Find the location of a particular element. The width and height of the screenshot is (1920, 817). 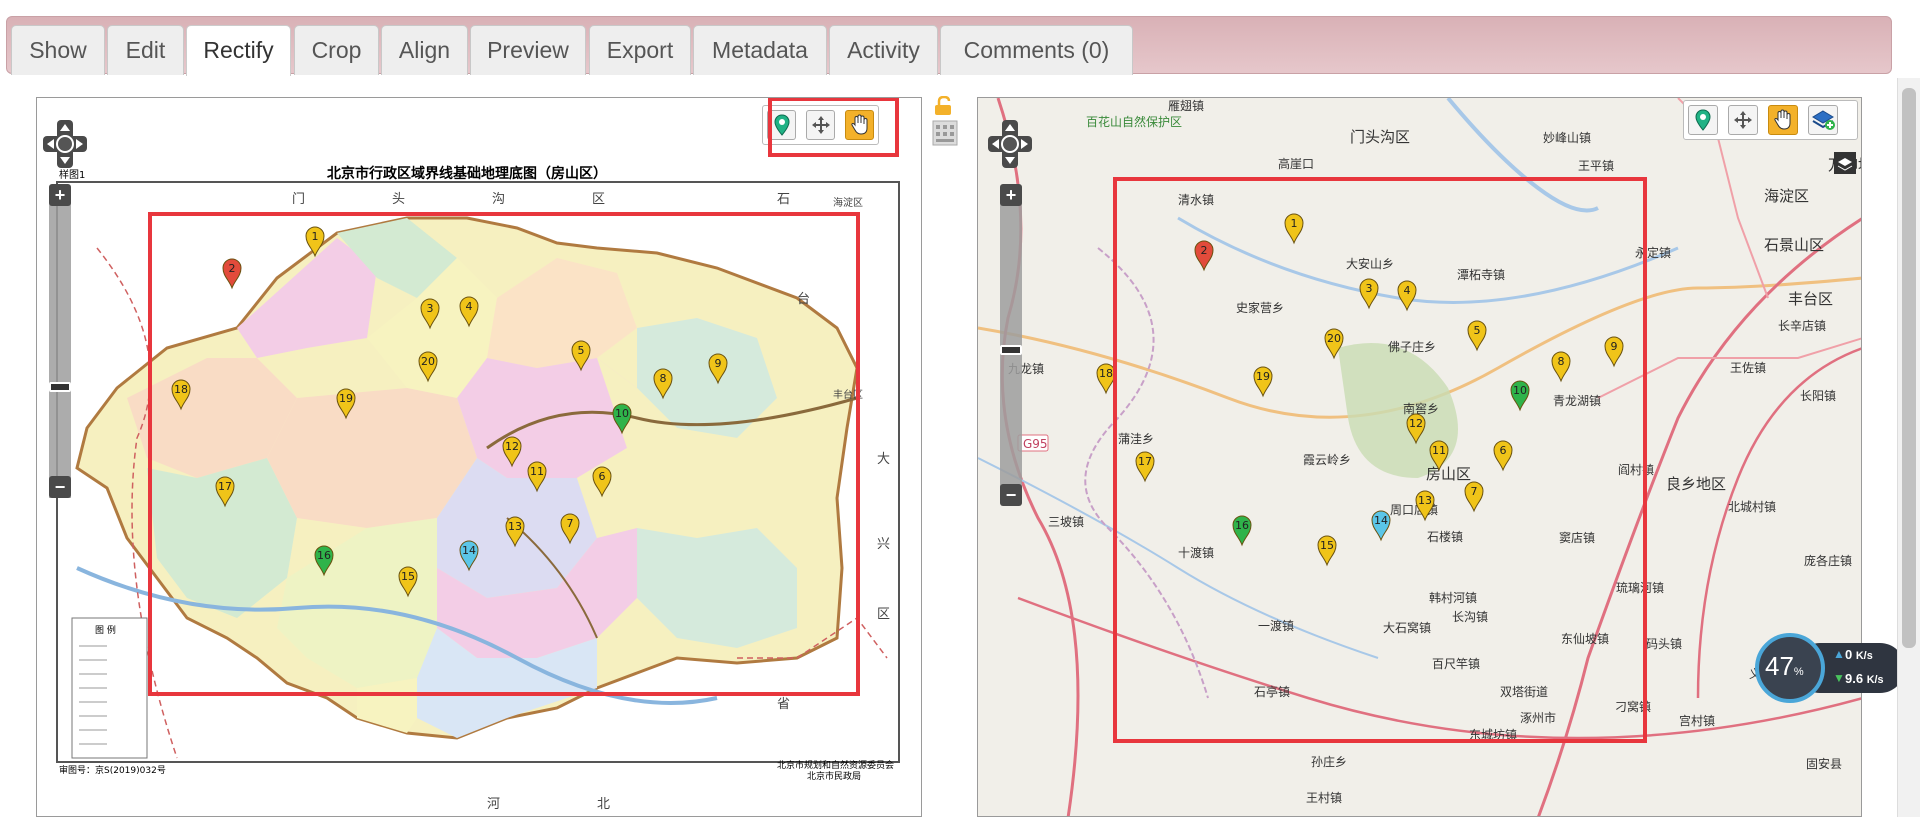

edge-label: 石 is located at coordinates (783, 199).